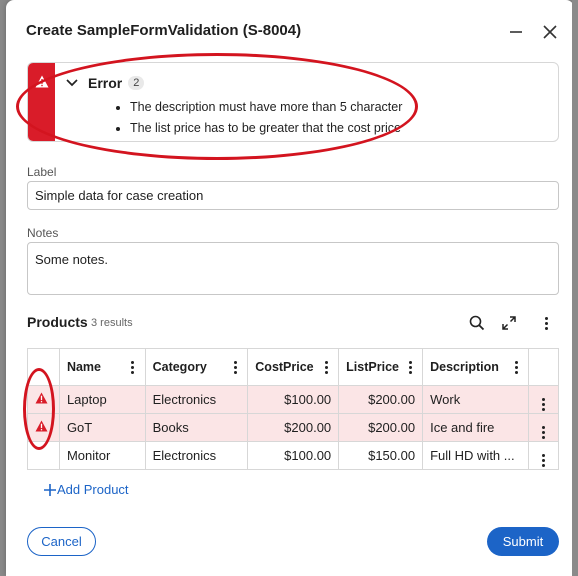  I want to click on status-column-header, so click(43, 367).